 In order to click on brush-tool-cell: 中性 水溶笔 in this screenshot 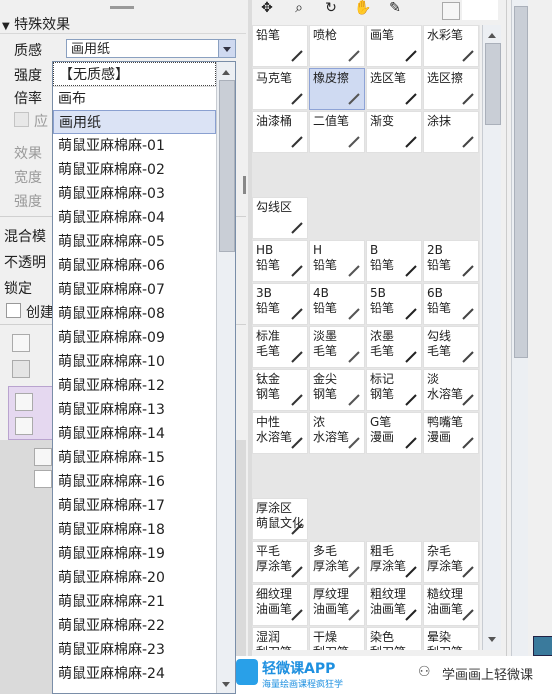, I will do `click(280, 433)`.